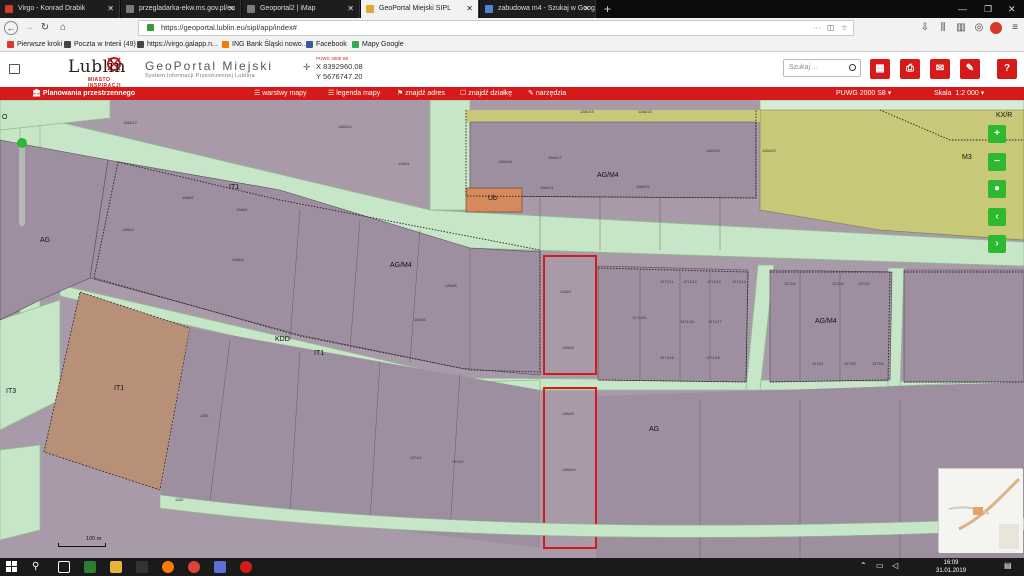  I want to click on zoom-slider-handle, so click(22, 143).